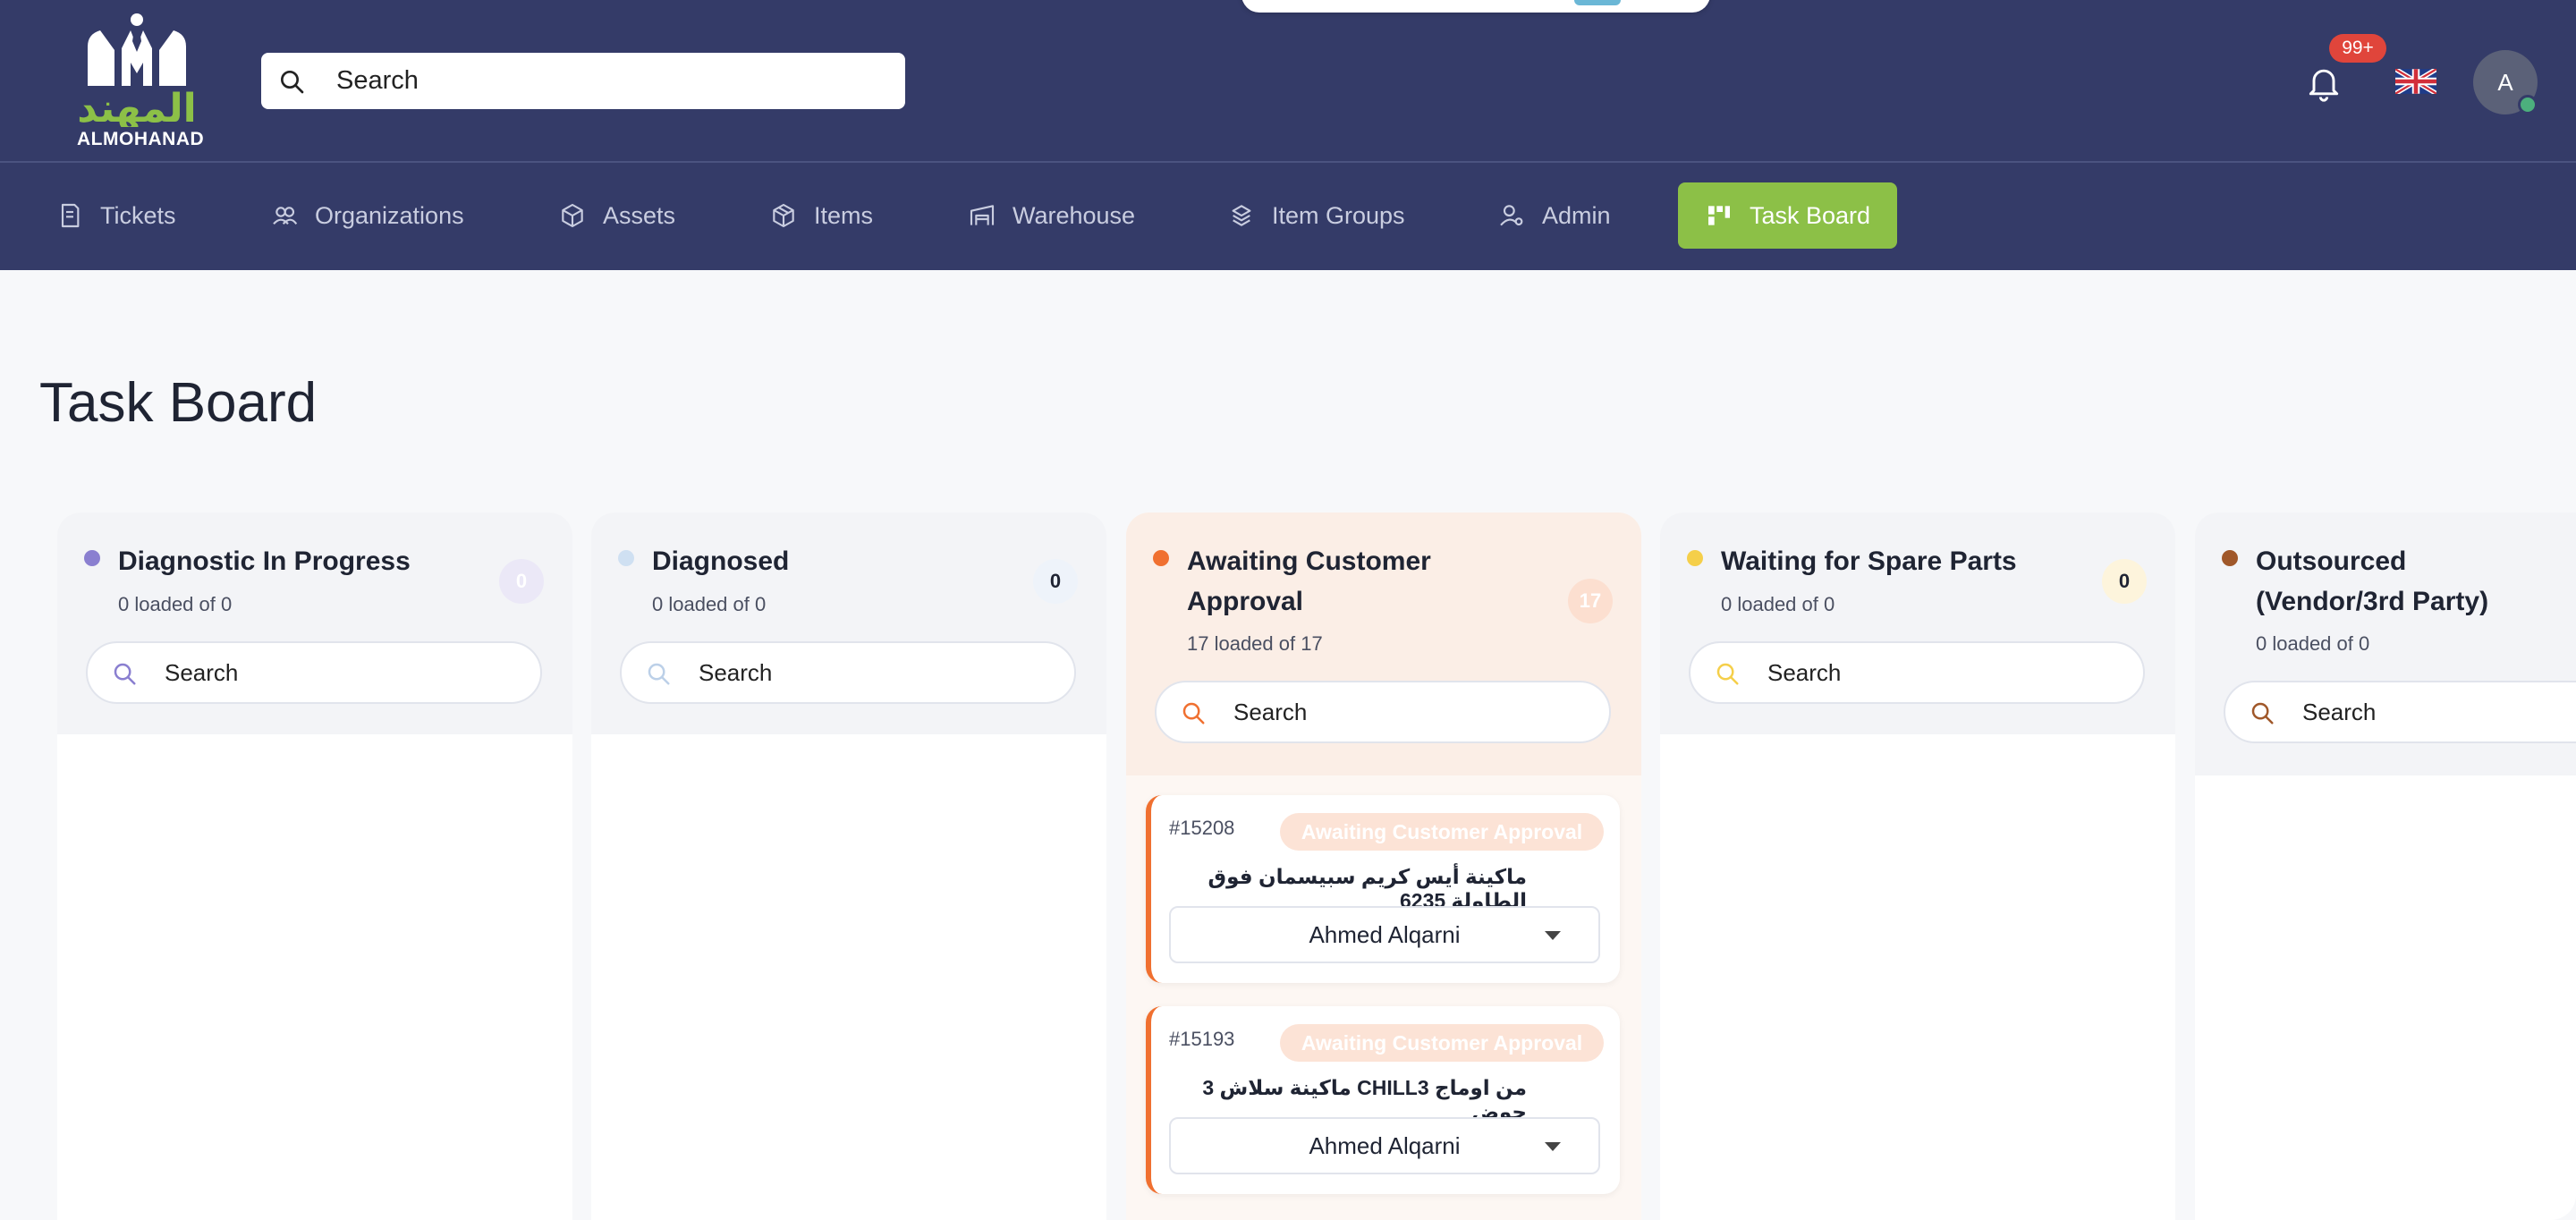 The height and width of the screenshot is (1220, 2576). What do you see at coordinates (314, 867) in the screenshot?
I see `board-column-diagnostic-in-progress: Diagnostic In Progress 0 loaded of 0 0` at bounding box center [314, 867].